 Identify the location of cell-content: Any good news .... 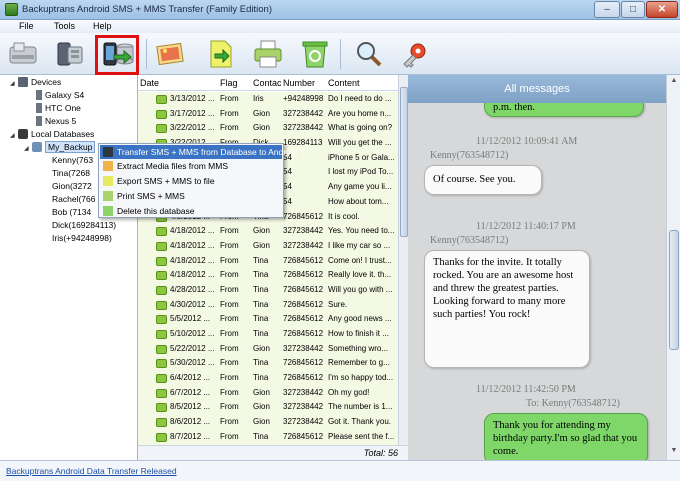
(360, 319).